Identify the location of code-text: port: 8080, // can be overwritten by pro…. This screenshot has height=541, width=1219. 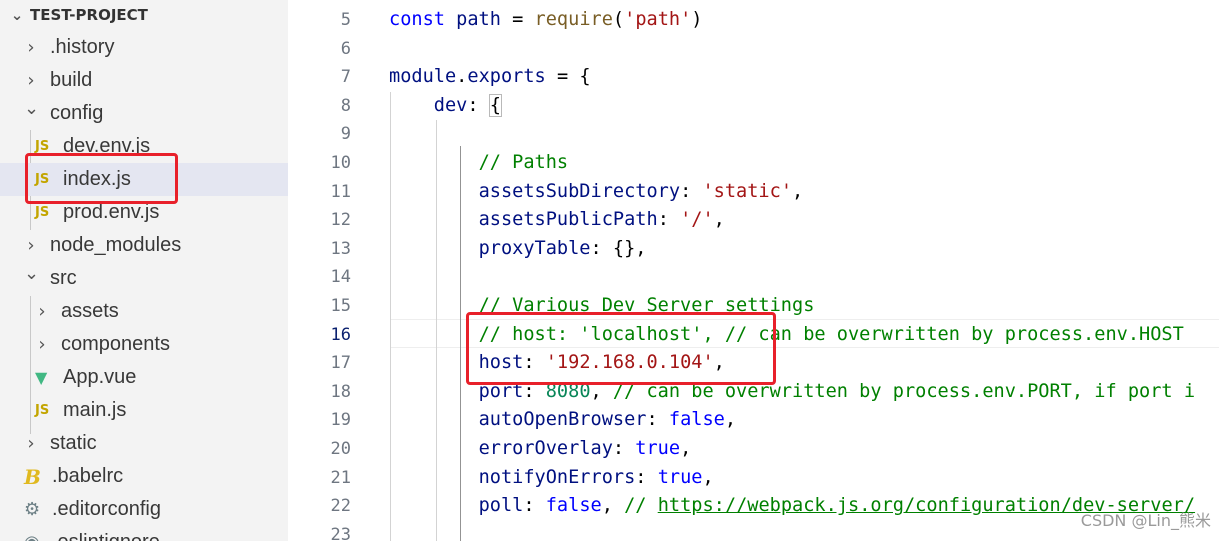
(792, 392).